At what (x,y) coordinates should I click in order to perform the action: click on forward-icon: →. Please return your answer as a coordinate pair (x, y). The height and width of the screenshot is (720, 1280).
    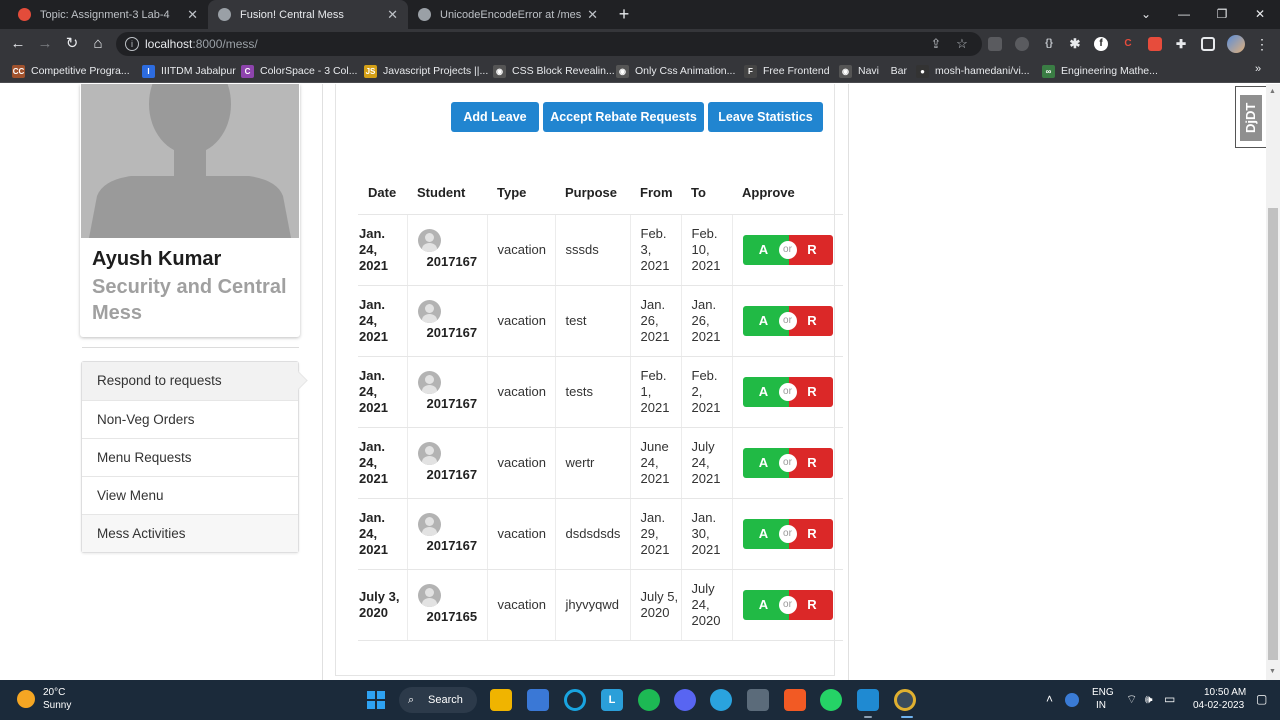
    Looking at the image, I should click on (45, 44).